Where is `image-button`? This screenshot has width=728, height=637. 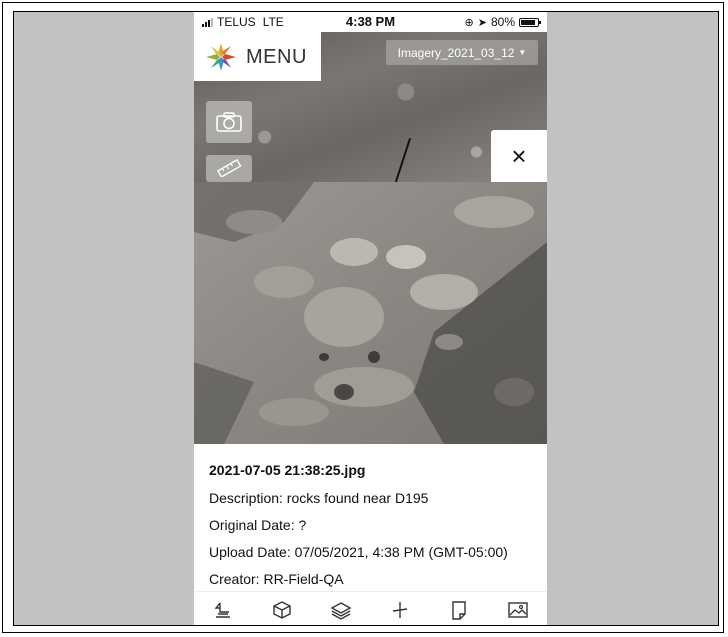 image-button is located at coordinates (518, 610).